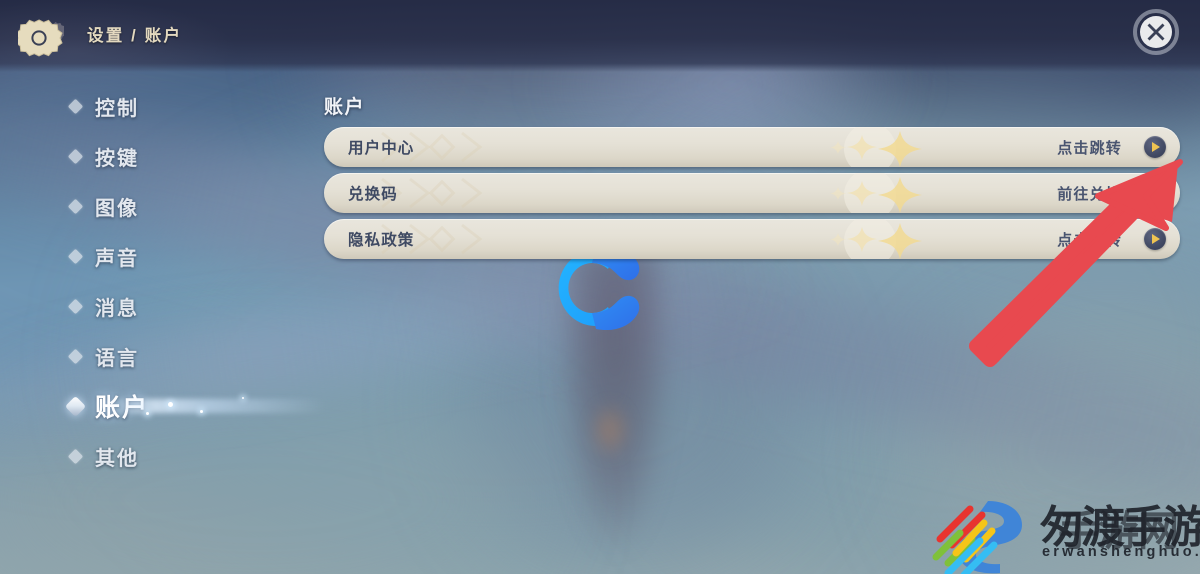 The height and width of the screenshot is (574, 1200). I want to click on sidebar-item-label: 控制, so click(117, 108).